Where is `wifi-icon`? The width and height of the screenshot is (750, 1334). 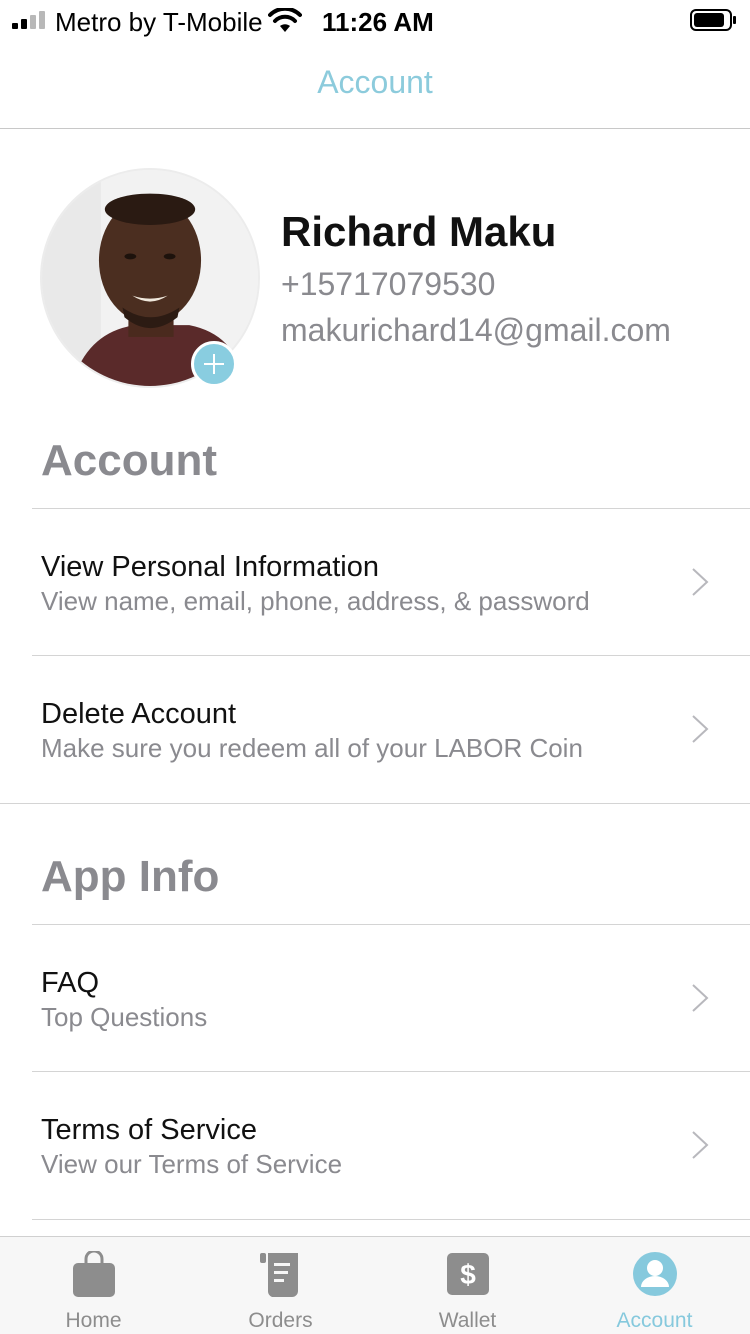 wifi-icon is located at coordinates (285, 20).